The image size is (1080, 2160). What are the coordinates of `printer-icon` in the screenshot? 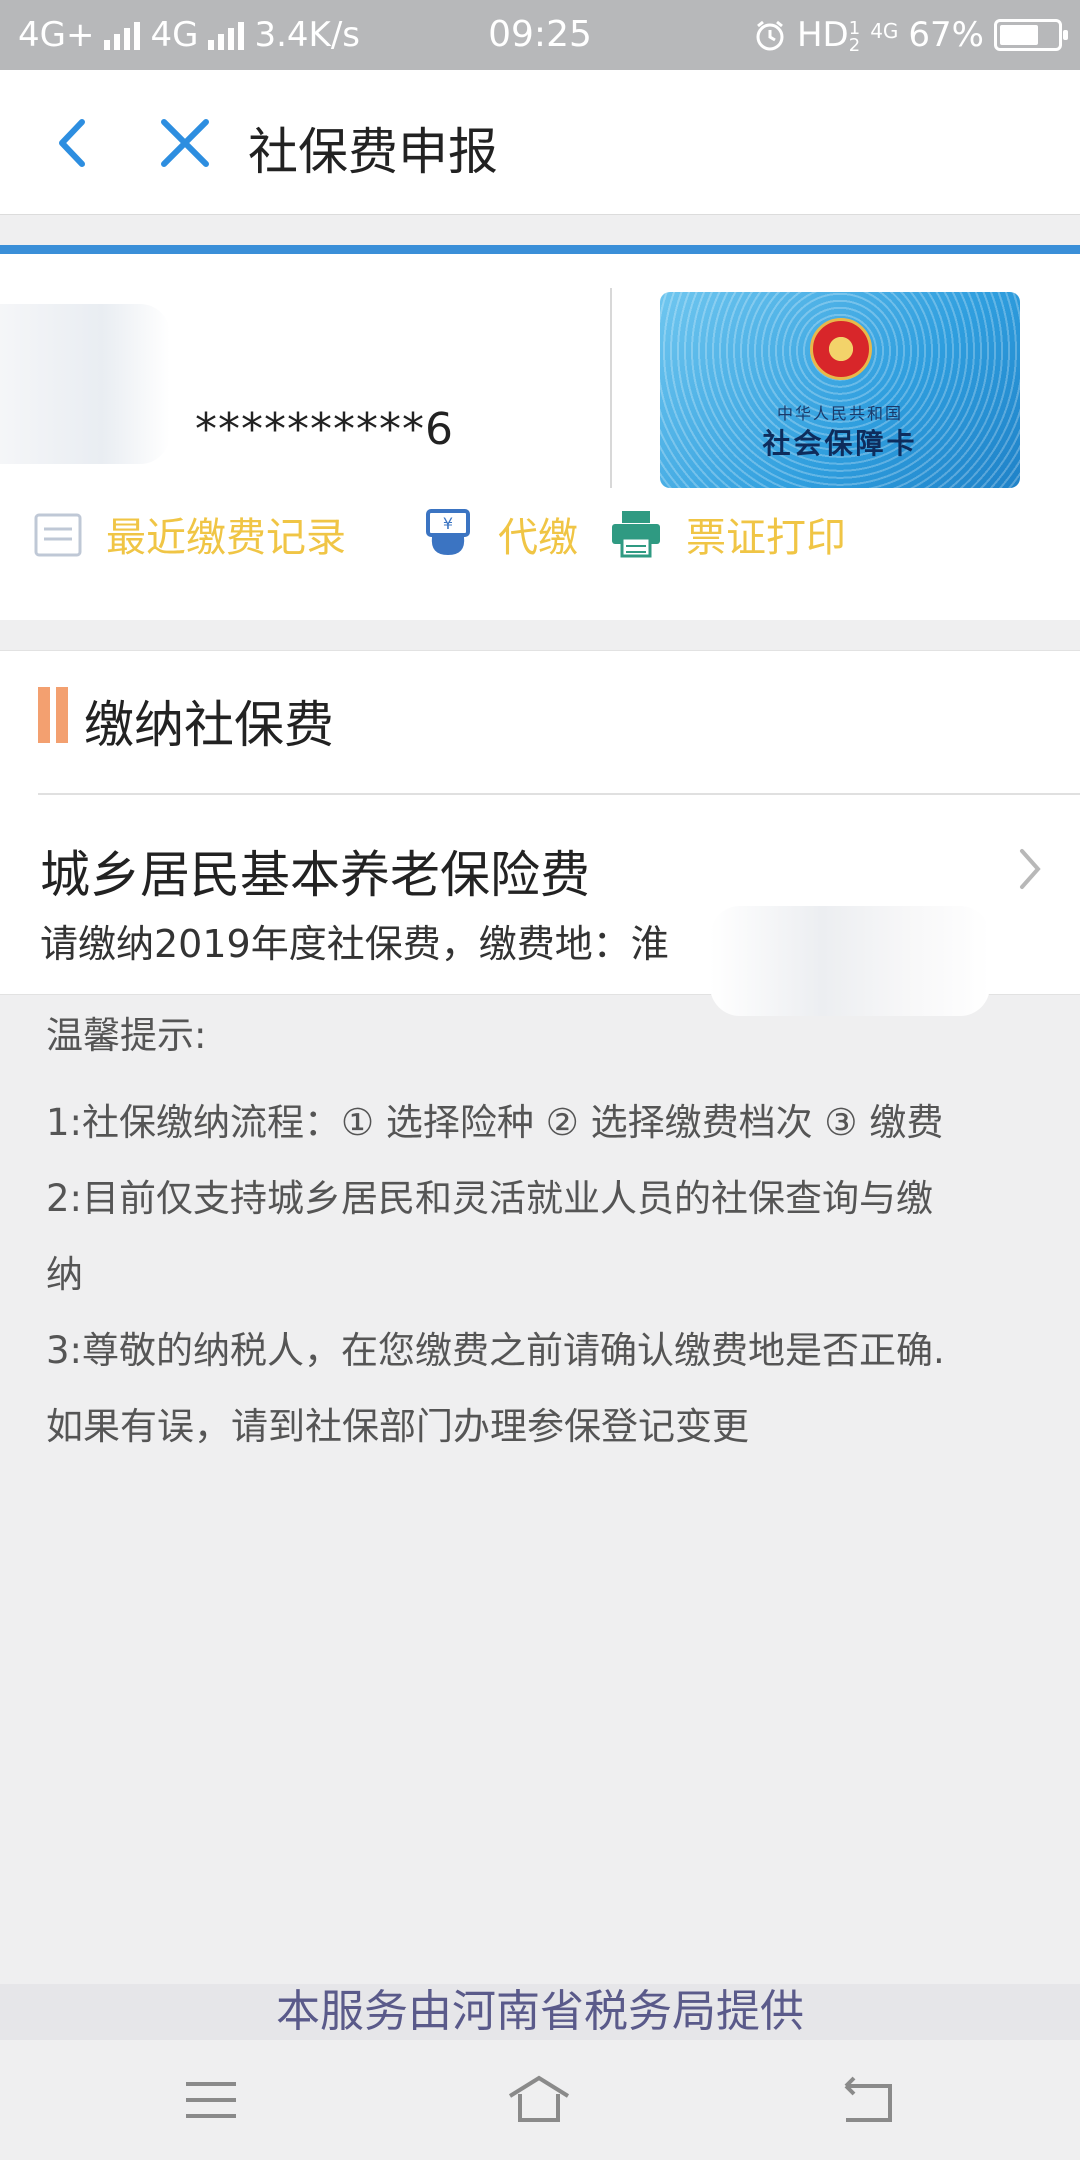 It's located at (636, 534).